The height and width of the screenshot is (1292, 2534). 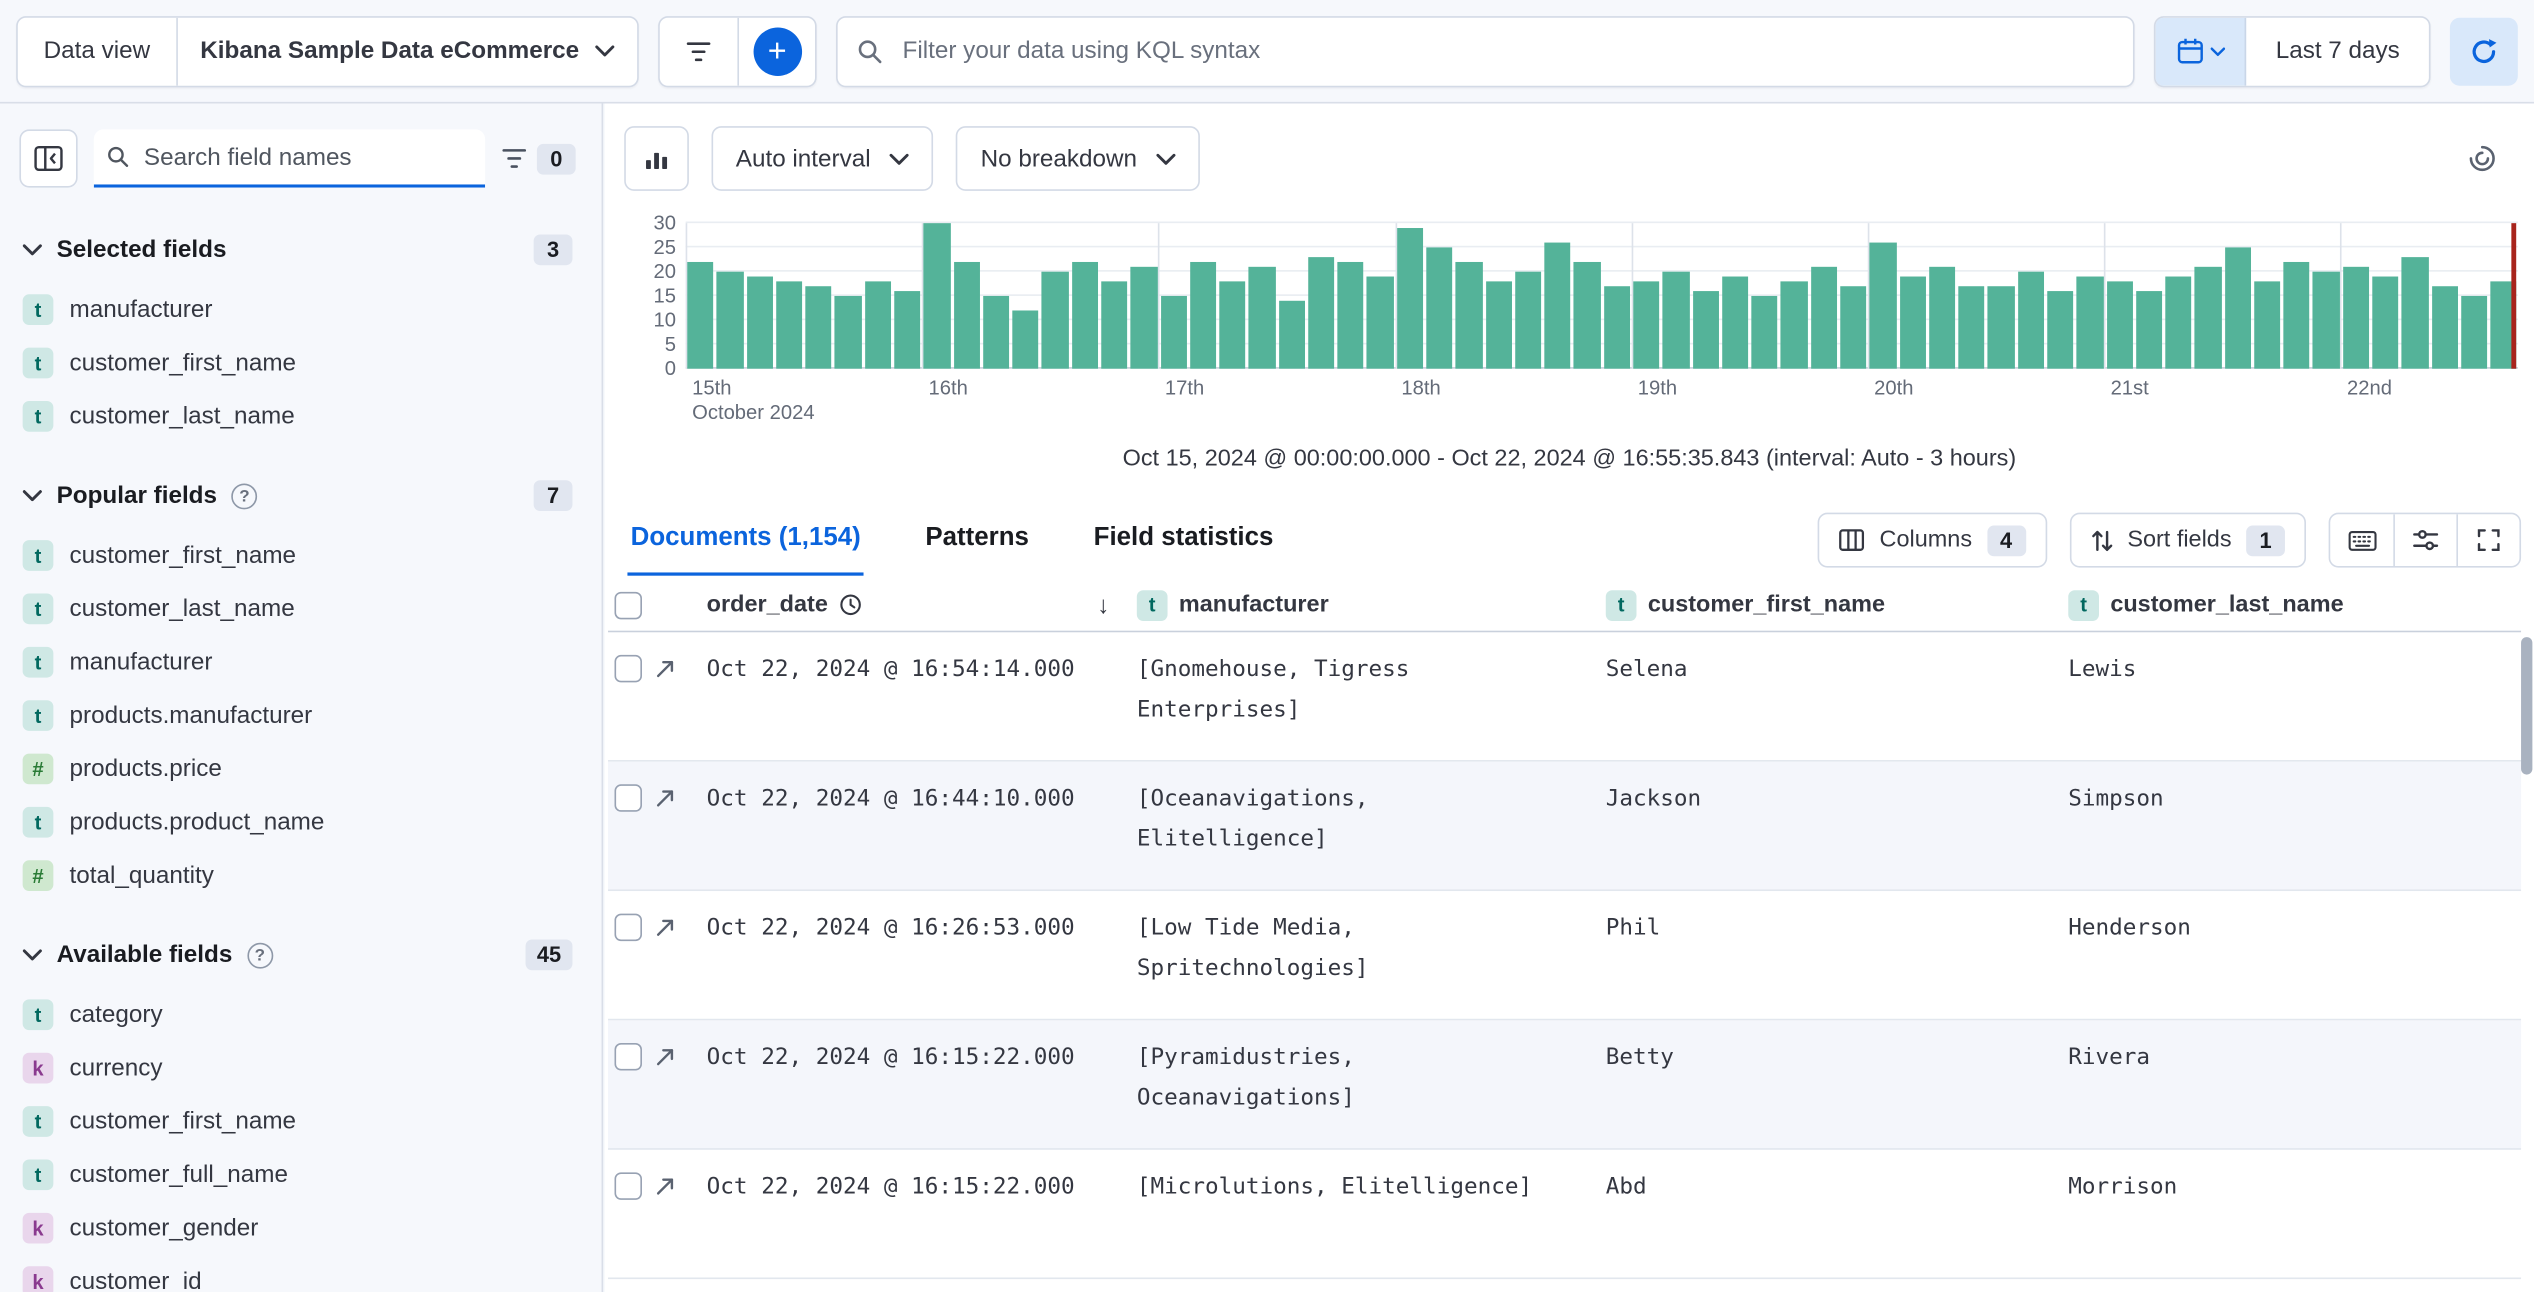 What do you see at coordinates (297, 250) in the screenshot?
I see `section-header-selected-fields: Selected fields 3` at bounding box center [297, 250].